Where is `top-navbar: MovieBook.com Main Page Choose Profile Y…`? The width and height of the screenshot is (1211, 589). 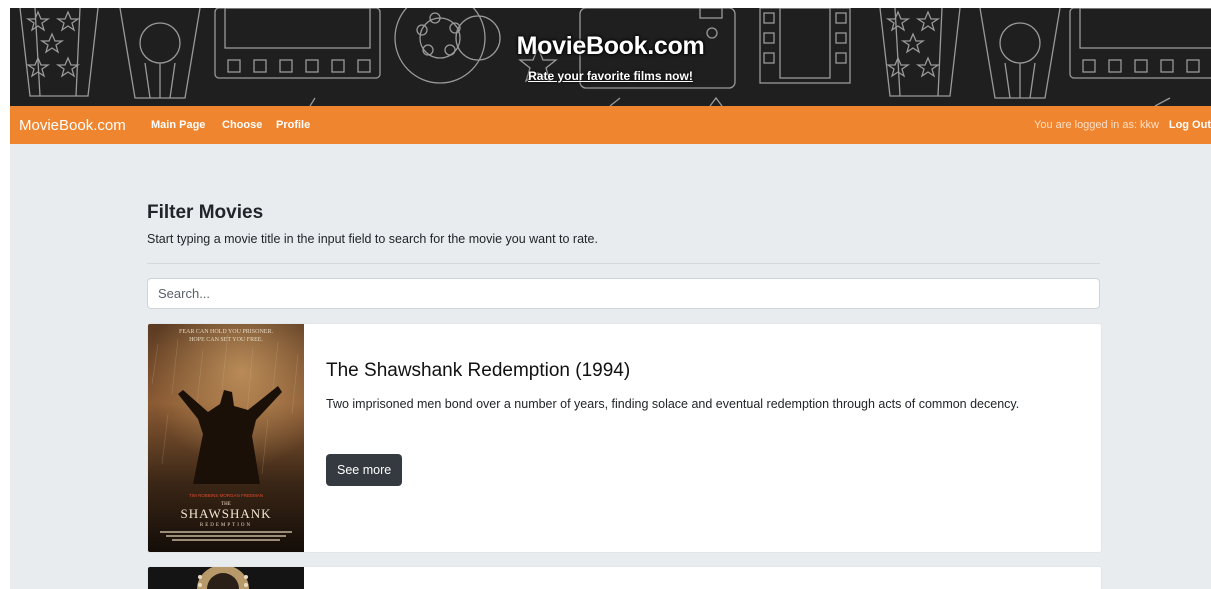 top-navbar: MovieBook.com Main Page Choose Profile Y… is located at coordinates (610, 125).